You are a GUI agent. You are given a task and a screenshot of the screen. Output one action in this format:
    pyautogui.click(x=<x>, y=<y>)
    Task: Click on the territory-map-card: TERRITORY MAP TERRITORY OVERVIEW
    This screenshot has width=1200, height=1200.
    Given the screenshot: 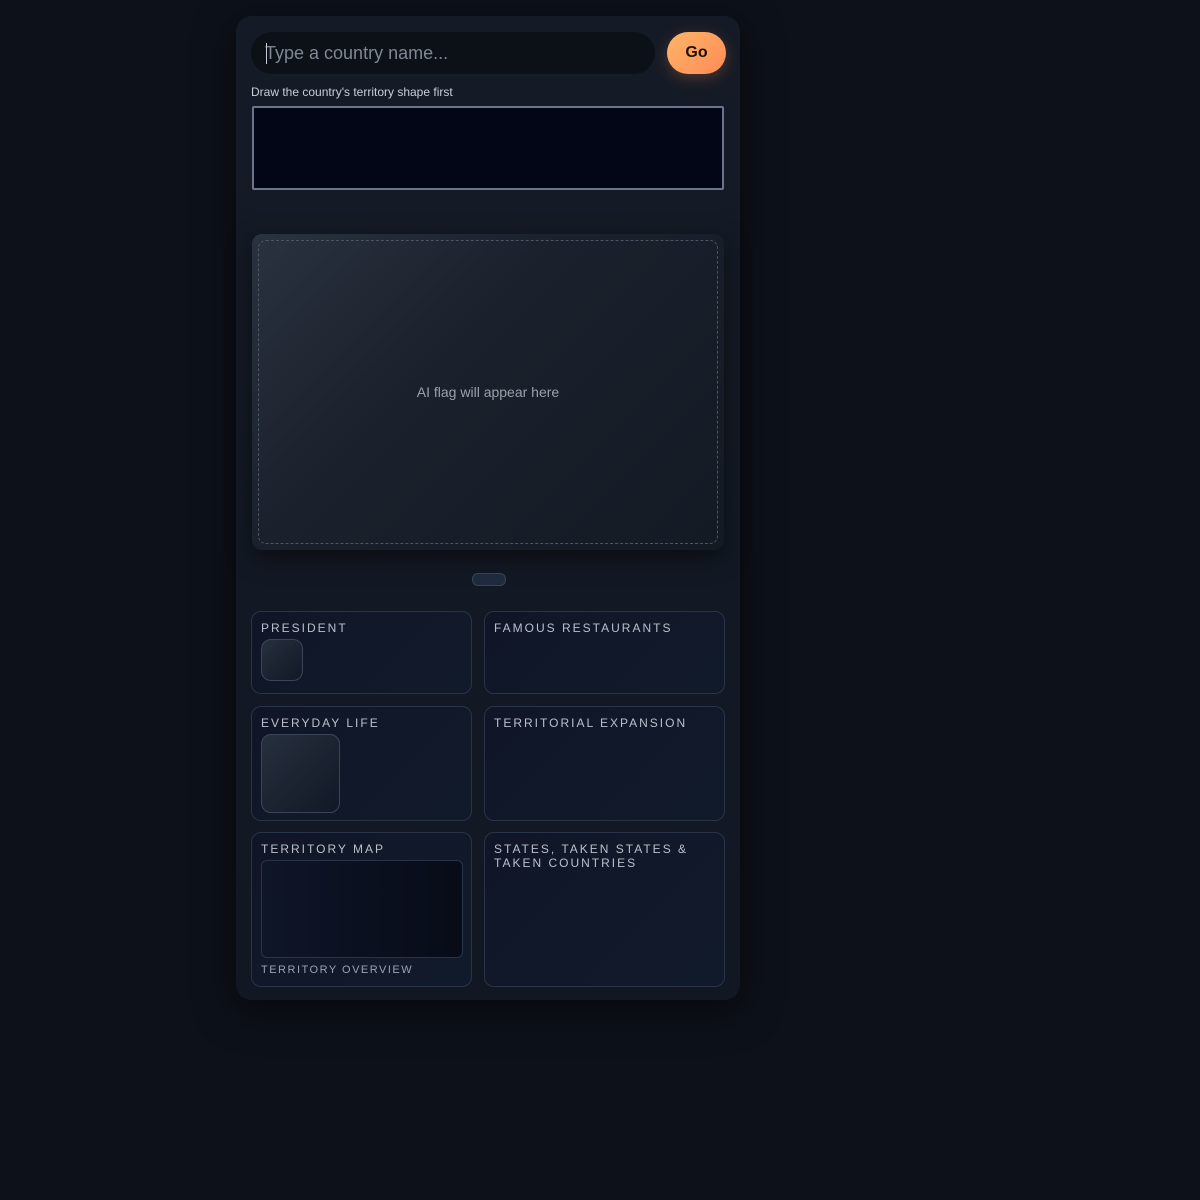 What is the action you would take?
    pyautogui.click(x=361, y=909)
    